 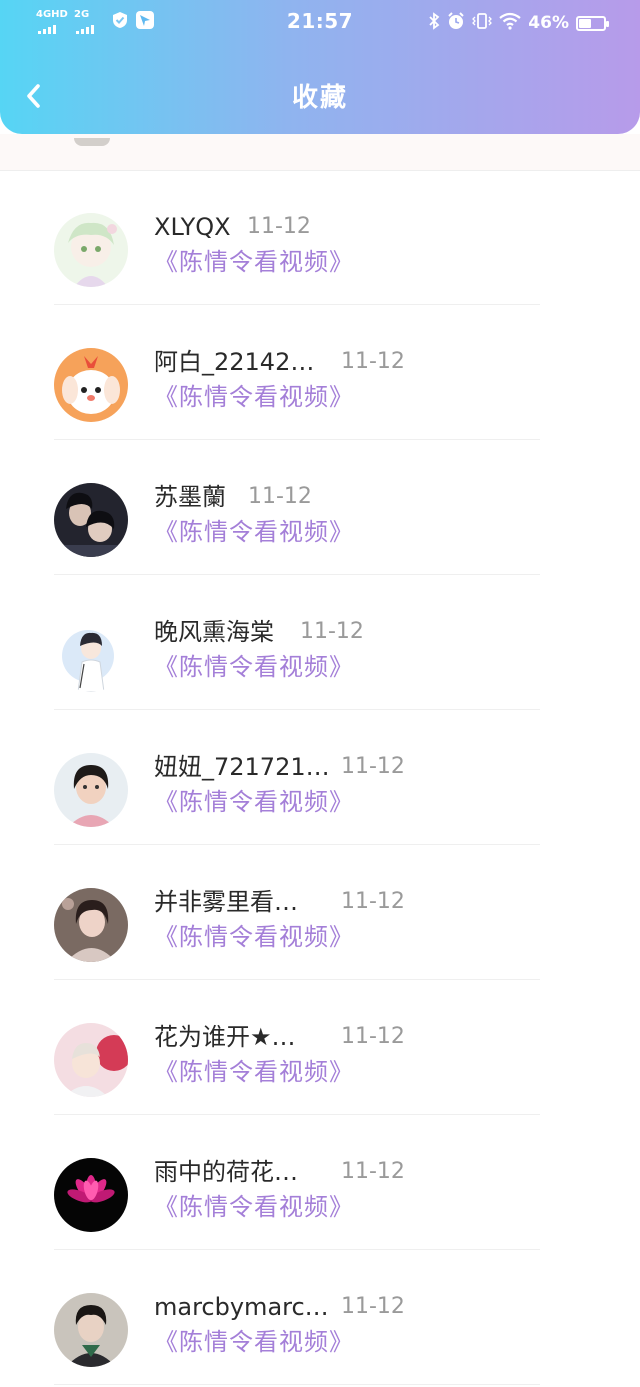 What do you see at coordinates (434, 23) in the screenshot?
I see `bluetooth-icon` at bounding box center [434, 23].